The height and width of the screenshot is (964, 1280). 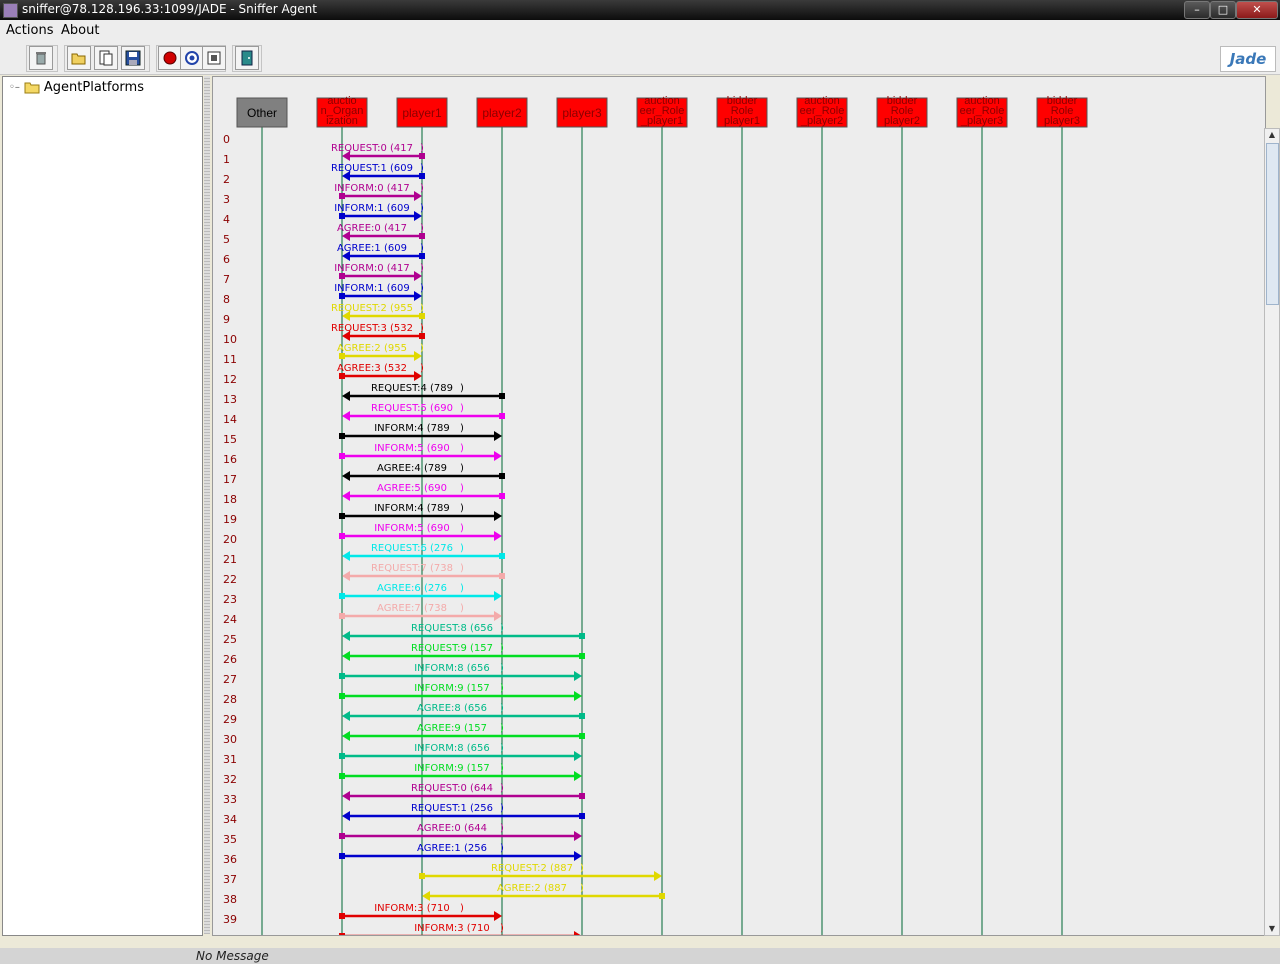 What do you see at coordinates (207, 505) in the screenshot?
I see `panel-splitter` at bounding box center [207, 505].